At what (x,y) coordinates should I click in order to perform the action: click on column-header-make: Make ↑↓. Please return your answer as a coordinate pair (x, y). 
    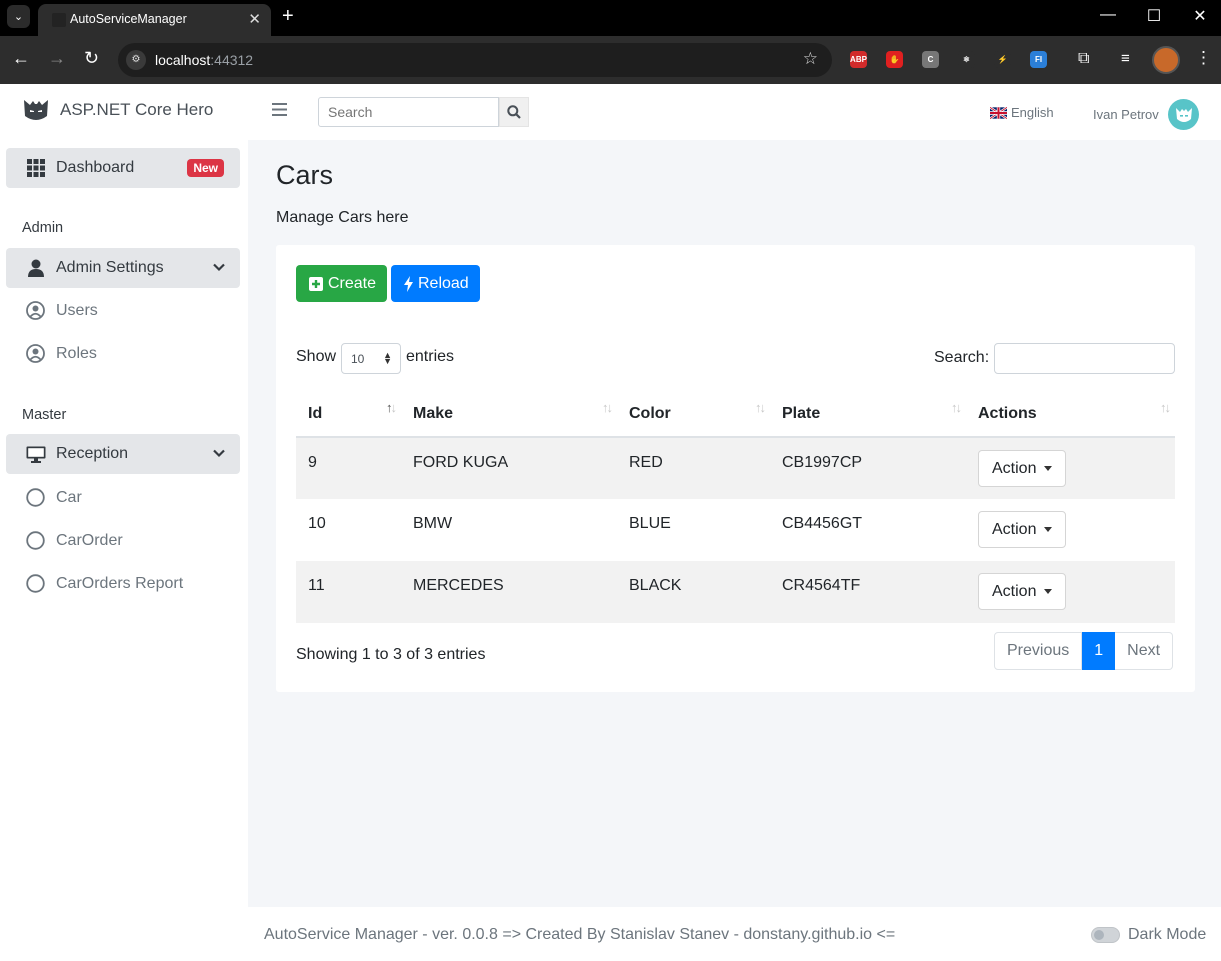
    Looking at the image, I should click on (509, 414).